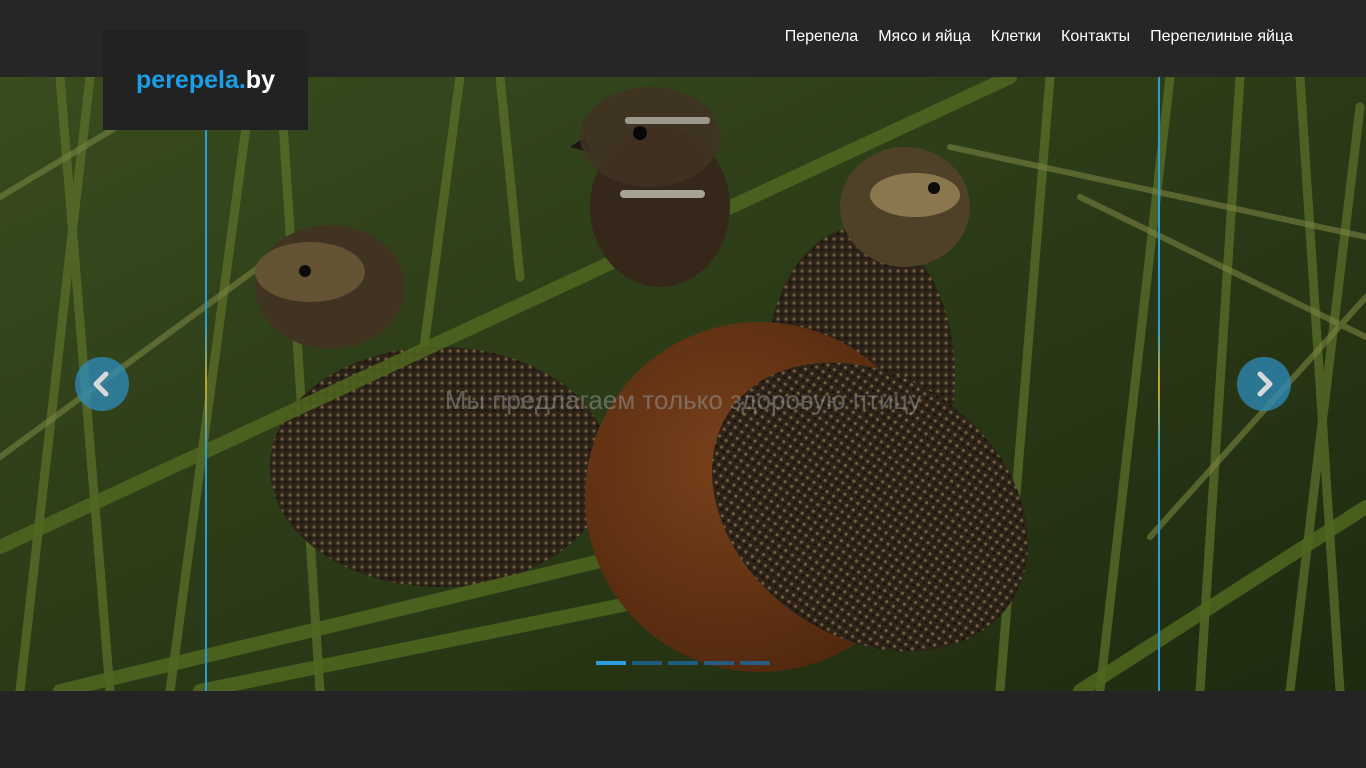 The width and height of the screenshot is (1366, 768). What do you see at coordinates (1016, 37) in the screenshot?
I see `nav-item-cages: Клетки` at bounding box center [1016, 37].